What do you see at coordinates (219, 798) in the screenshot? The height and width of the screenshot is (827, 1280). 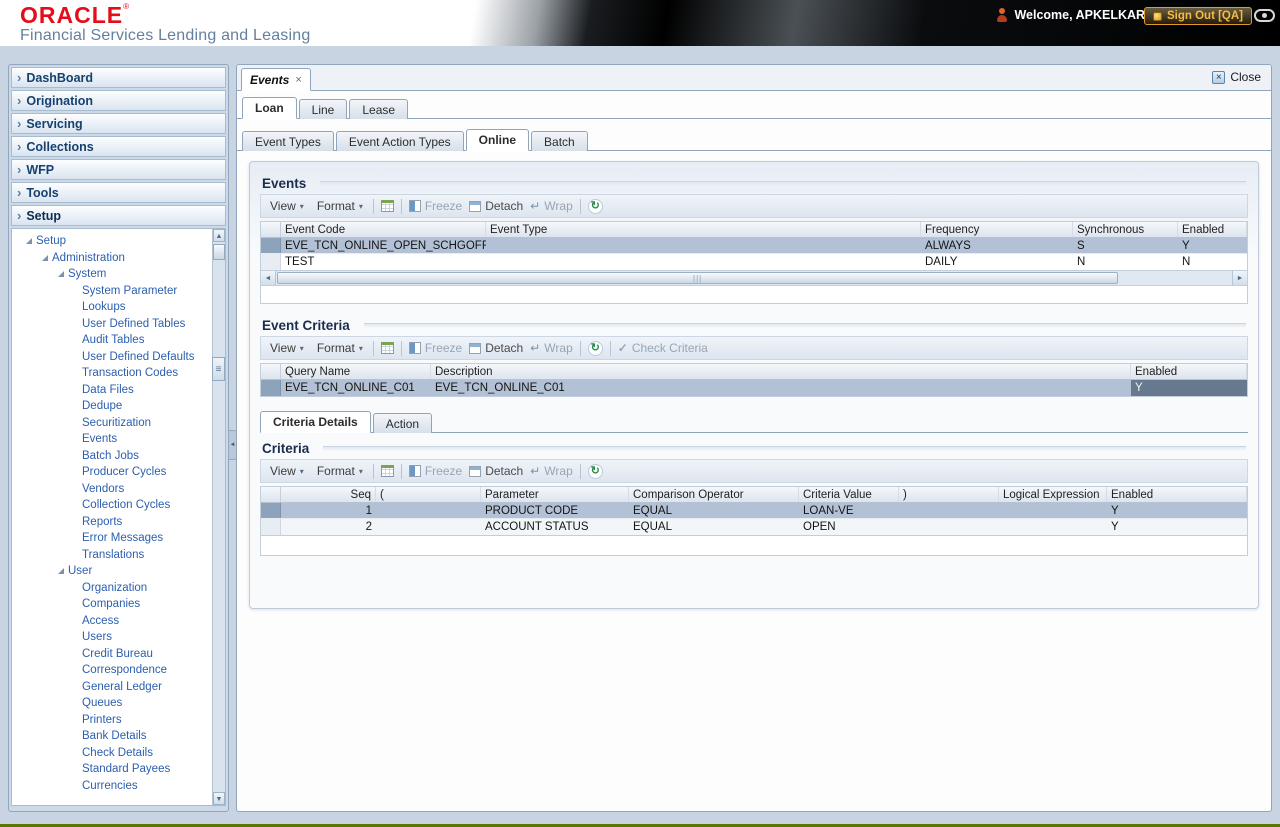 I see `scroll-down-arrow: ▼` at bounding box center [219, 798].